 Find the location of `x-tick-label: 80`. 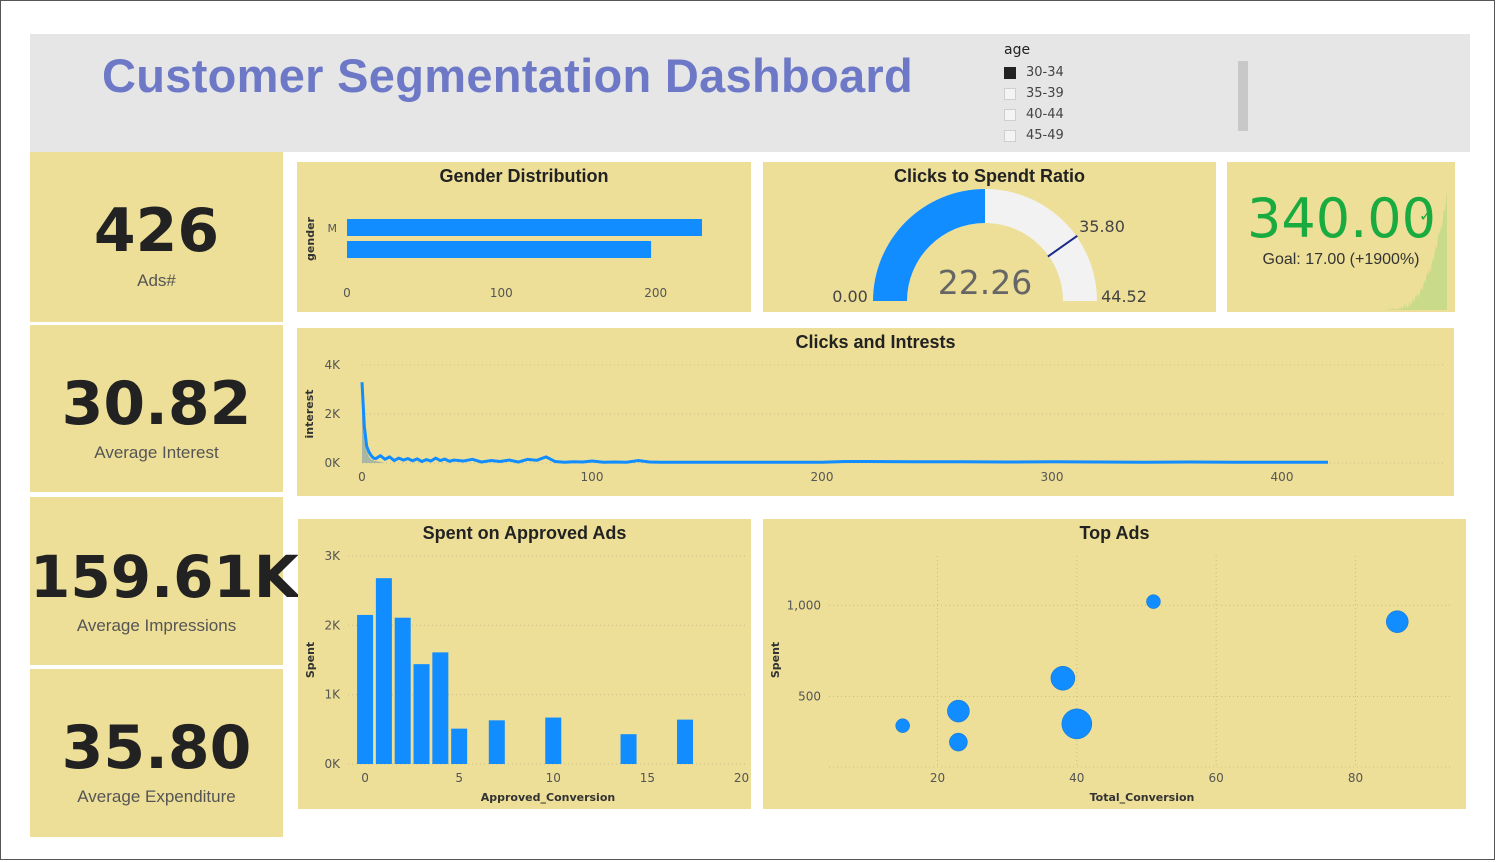

x-tick-label: 80 is located at coordinates (1355, 778).